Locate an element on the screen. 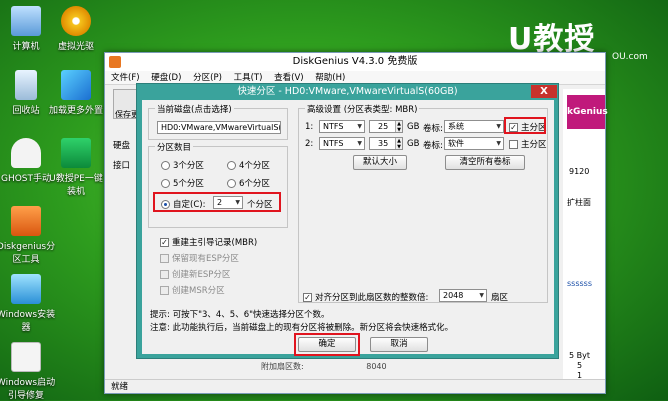 This screenshot has height=401, width=668. app-right-panel: 9120 扩柱面 ssssss 5 Byt 5 1 is located at coordinates (584, 235).